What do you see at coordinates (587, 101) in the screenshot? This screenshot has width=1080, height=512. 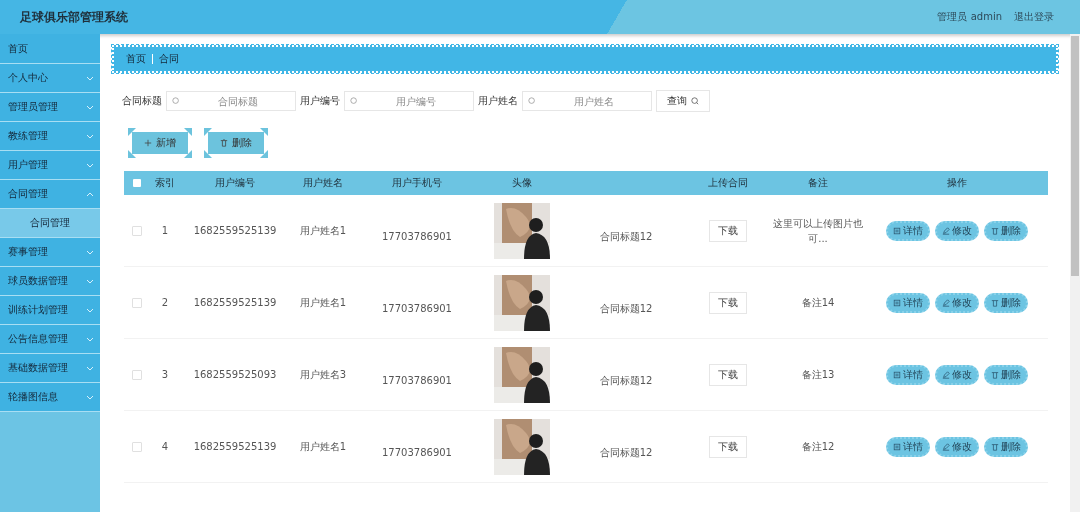 I see `search-field: 用户姓名` at bounding box center [587, 101].